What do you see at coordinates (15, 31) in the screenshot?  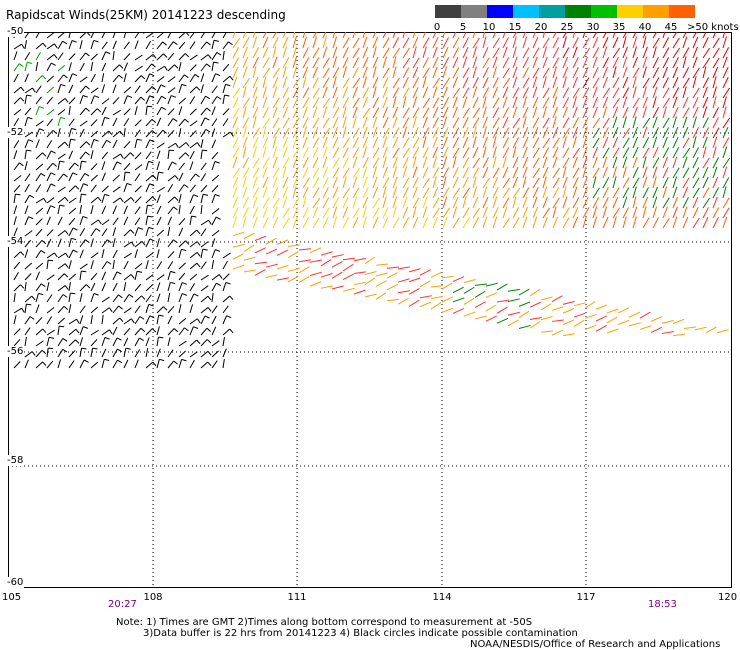 I see `latitude-label: -50` at bounding box center [15, 31].